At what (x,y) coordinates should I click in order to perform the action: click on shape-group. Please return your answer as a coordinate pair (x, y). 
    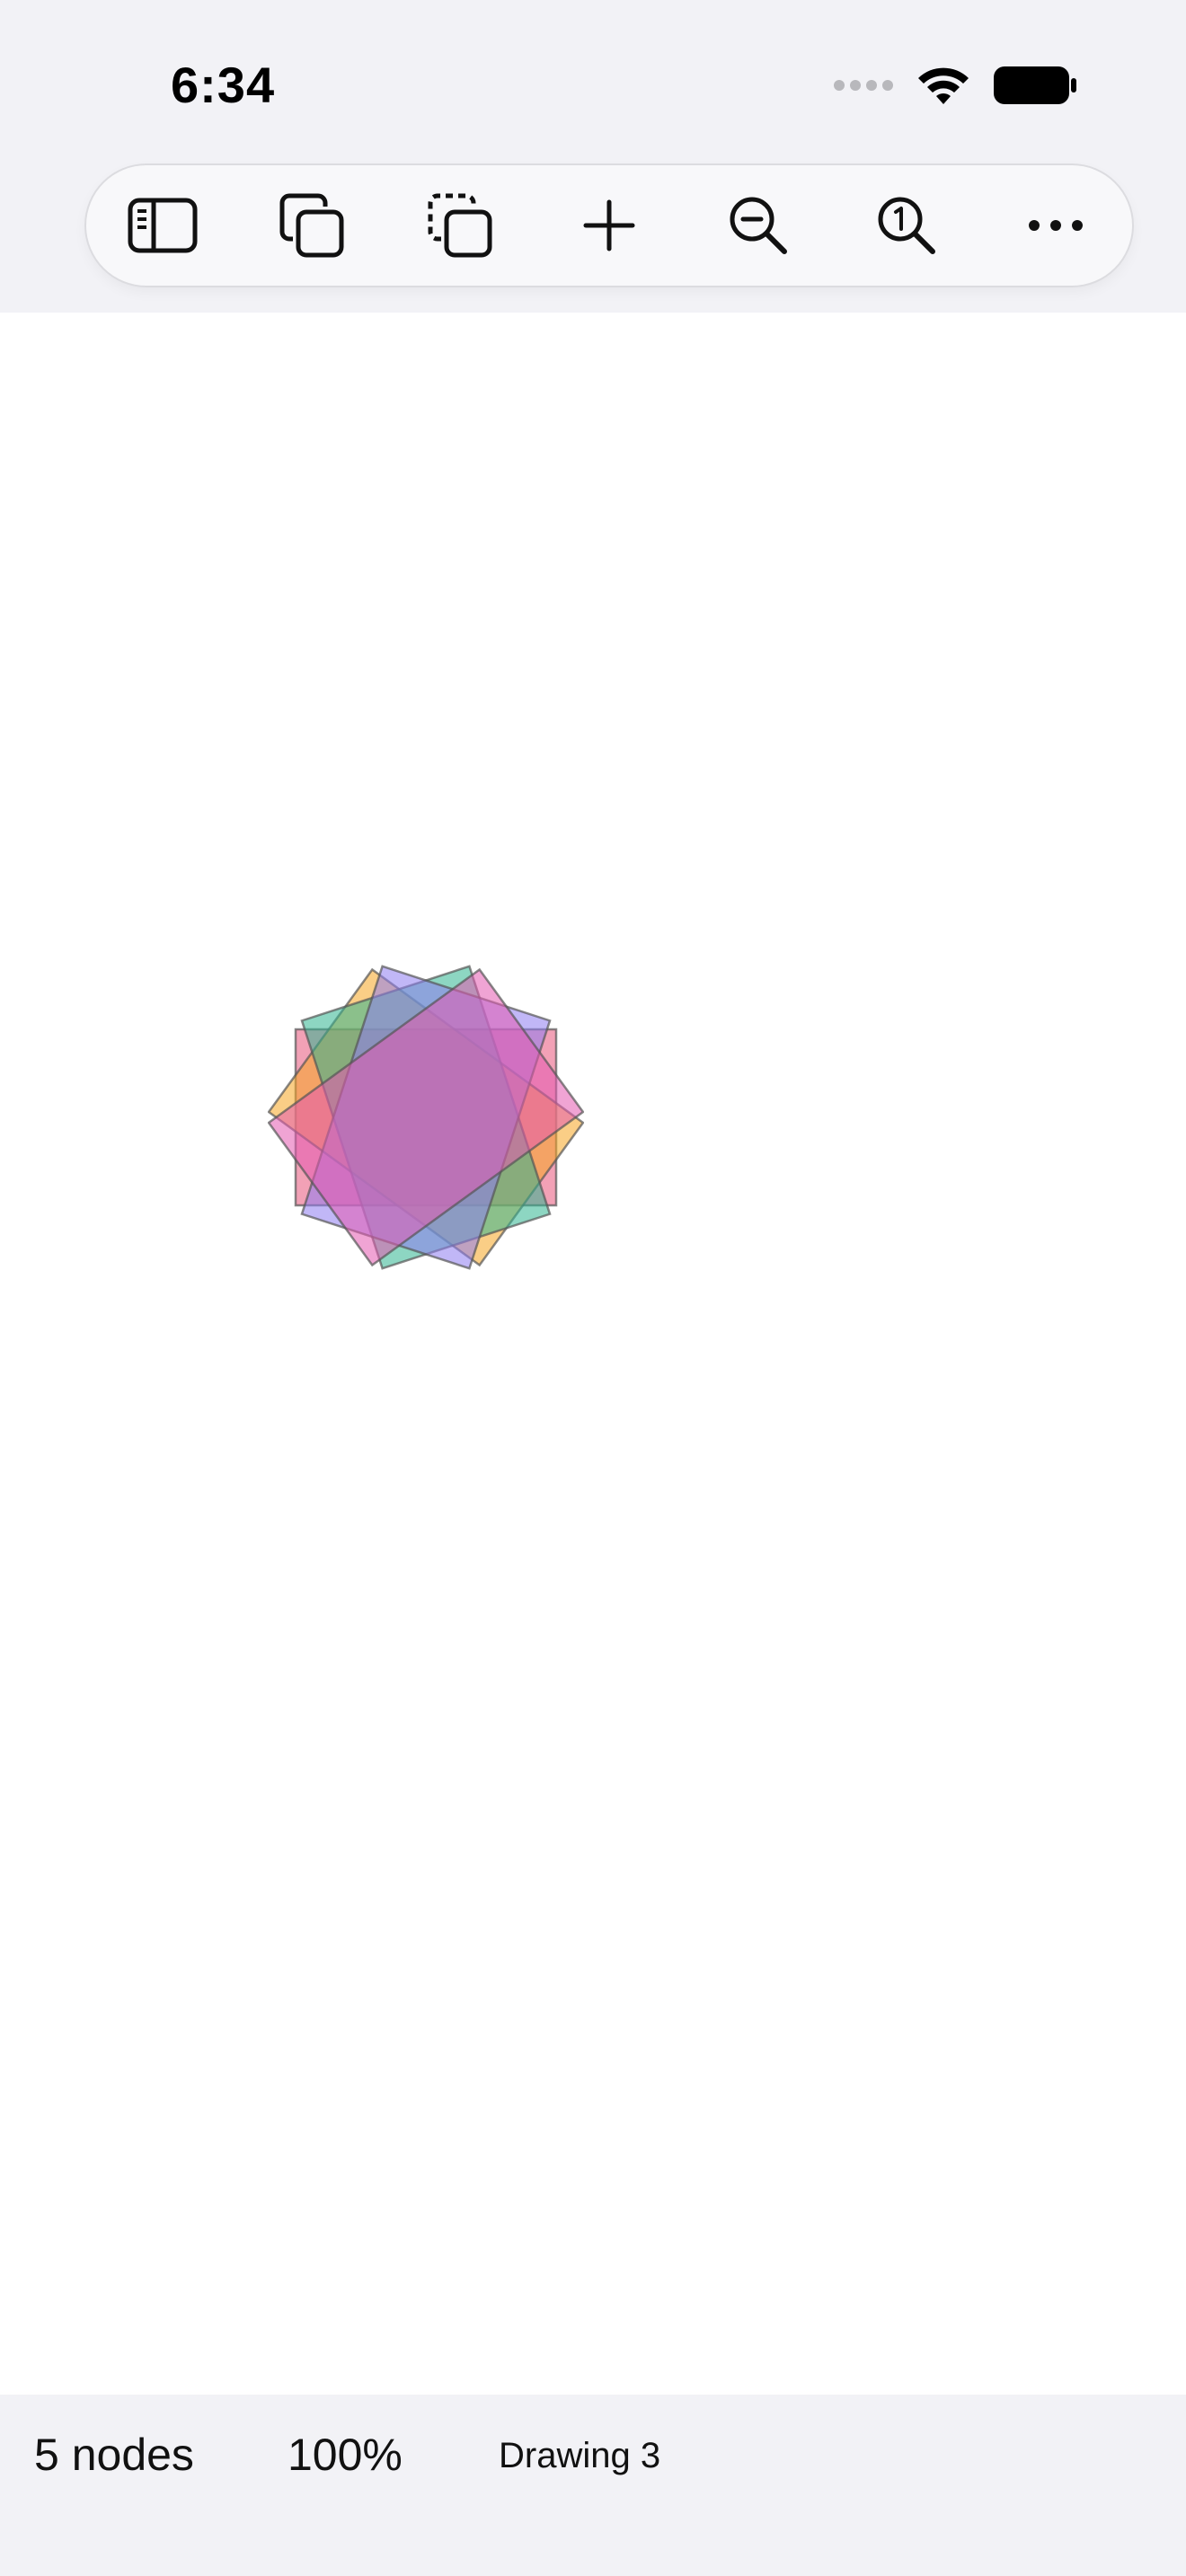
    Looking at the image, I should click on (426, 1117).